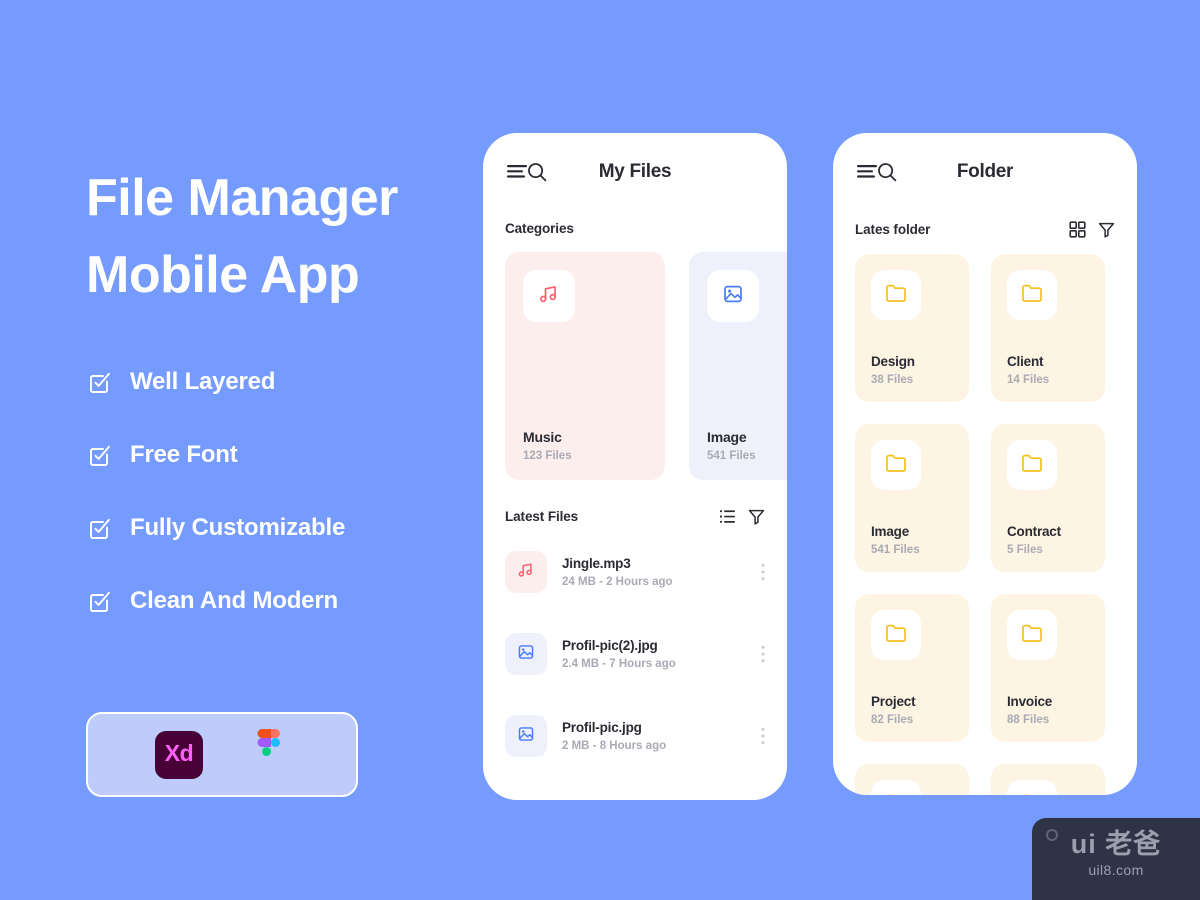  Describe the element at coordinates (912, 370) in the screenshot. I see `folder-meta: Design 38 Files` at that location.